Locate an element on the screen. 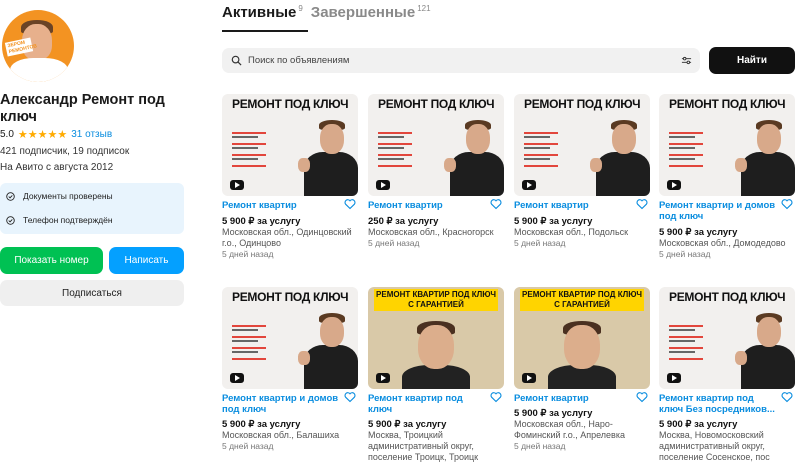 This screenshot has width=800, height=463. subscribe-button: Подписаться is located at coordinates (92, 293).